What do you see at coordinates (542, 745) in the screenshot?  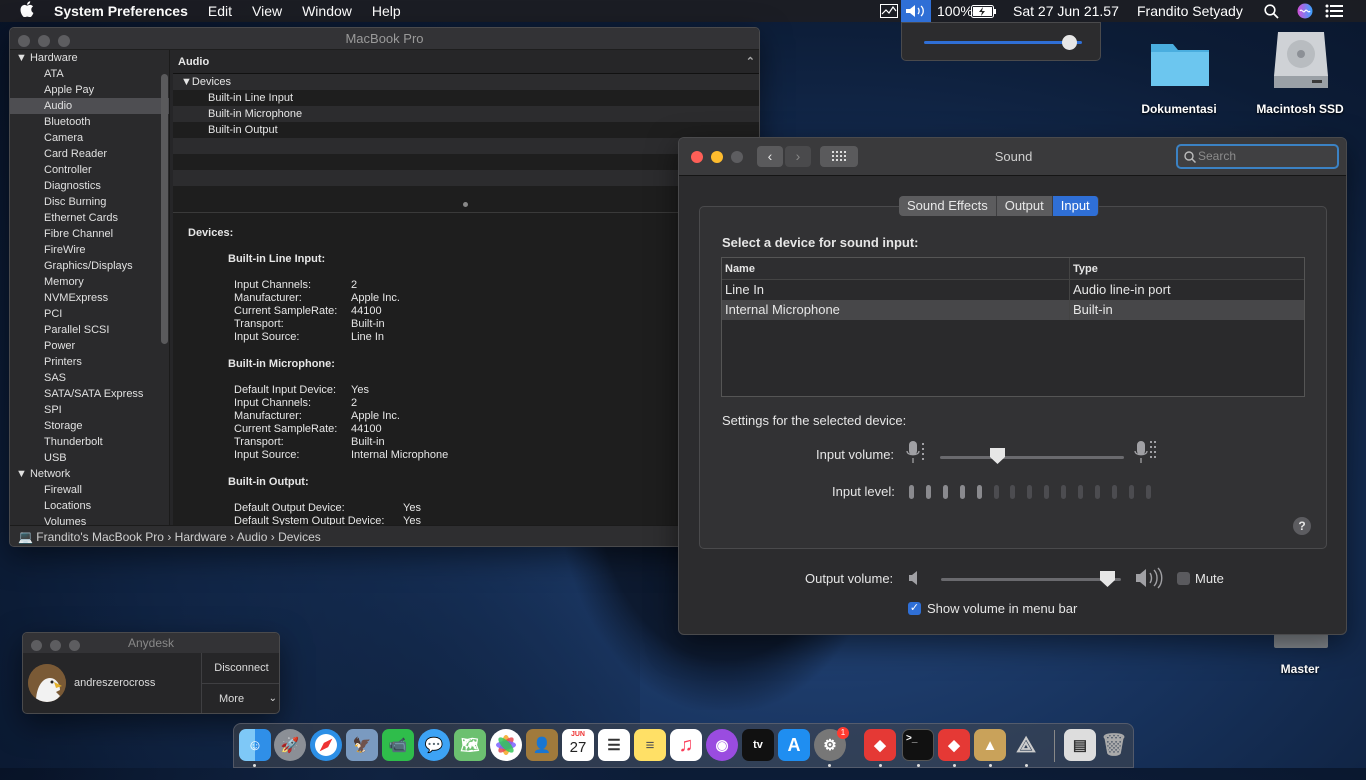 I see `contacts-icon: 👤` at bounding box center [542, 745].